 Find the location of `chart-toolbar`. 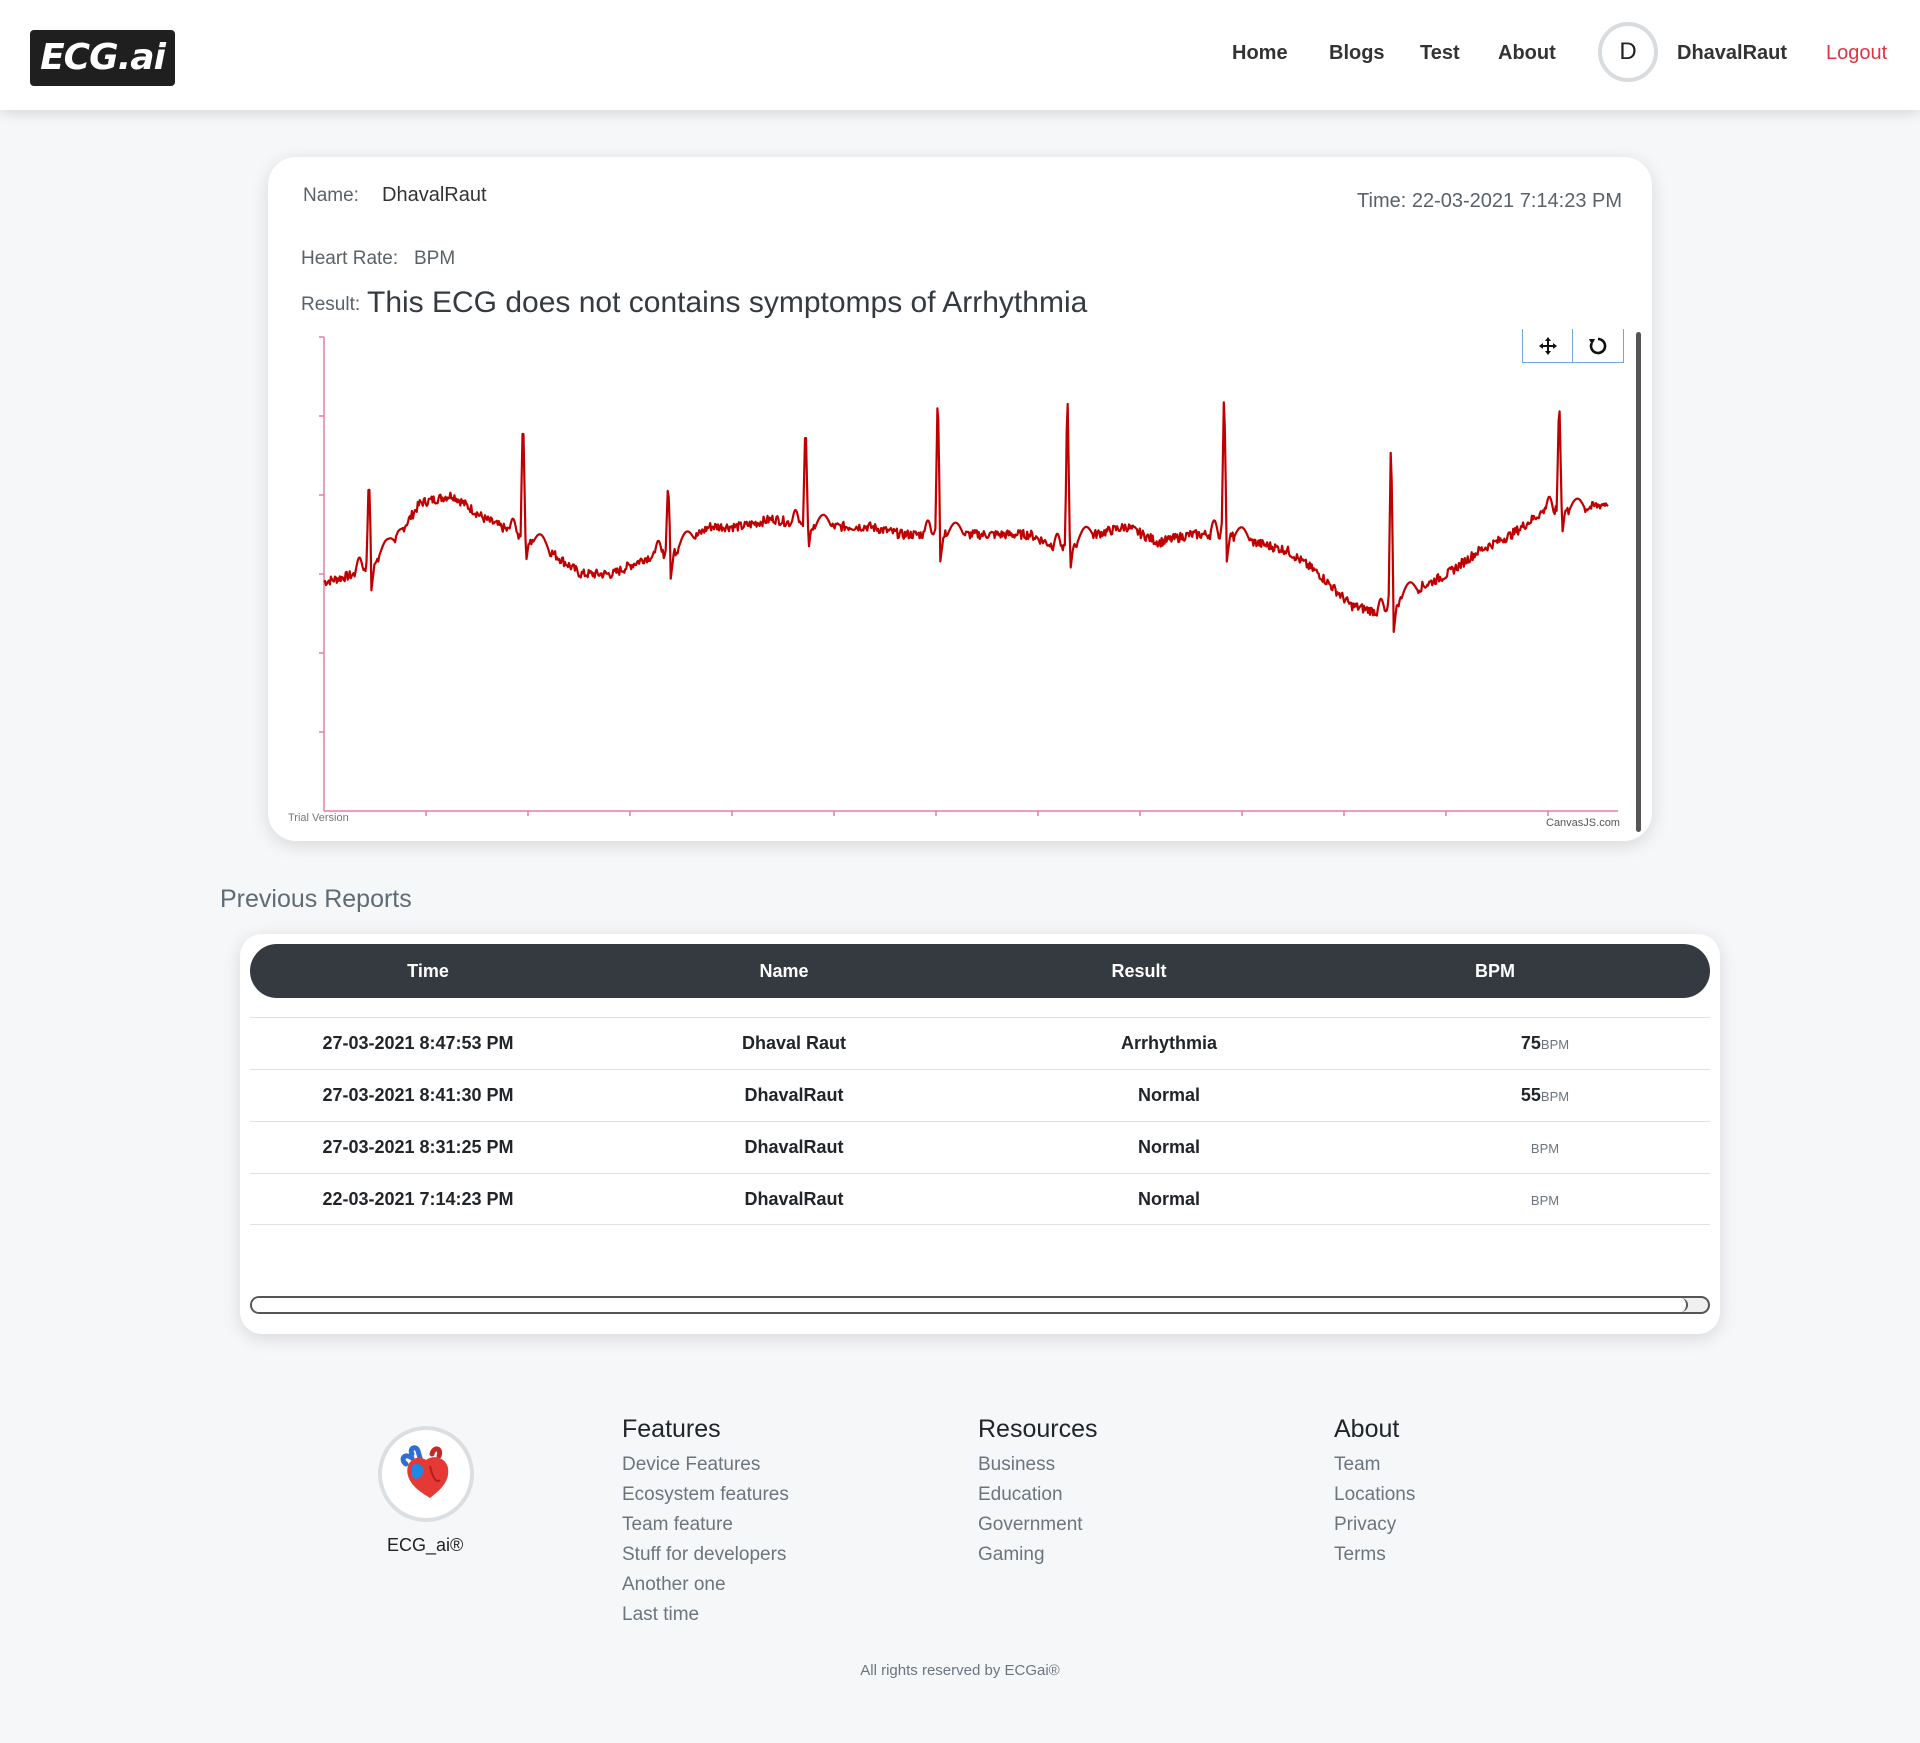

chart-toolbar is located at coordinates (1573, 346).